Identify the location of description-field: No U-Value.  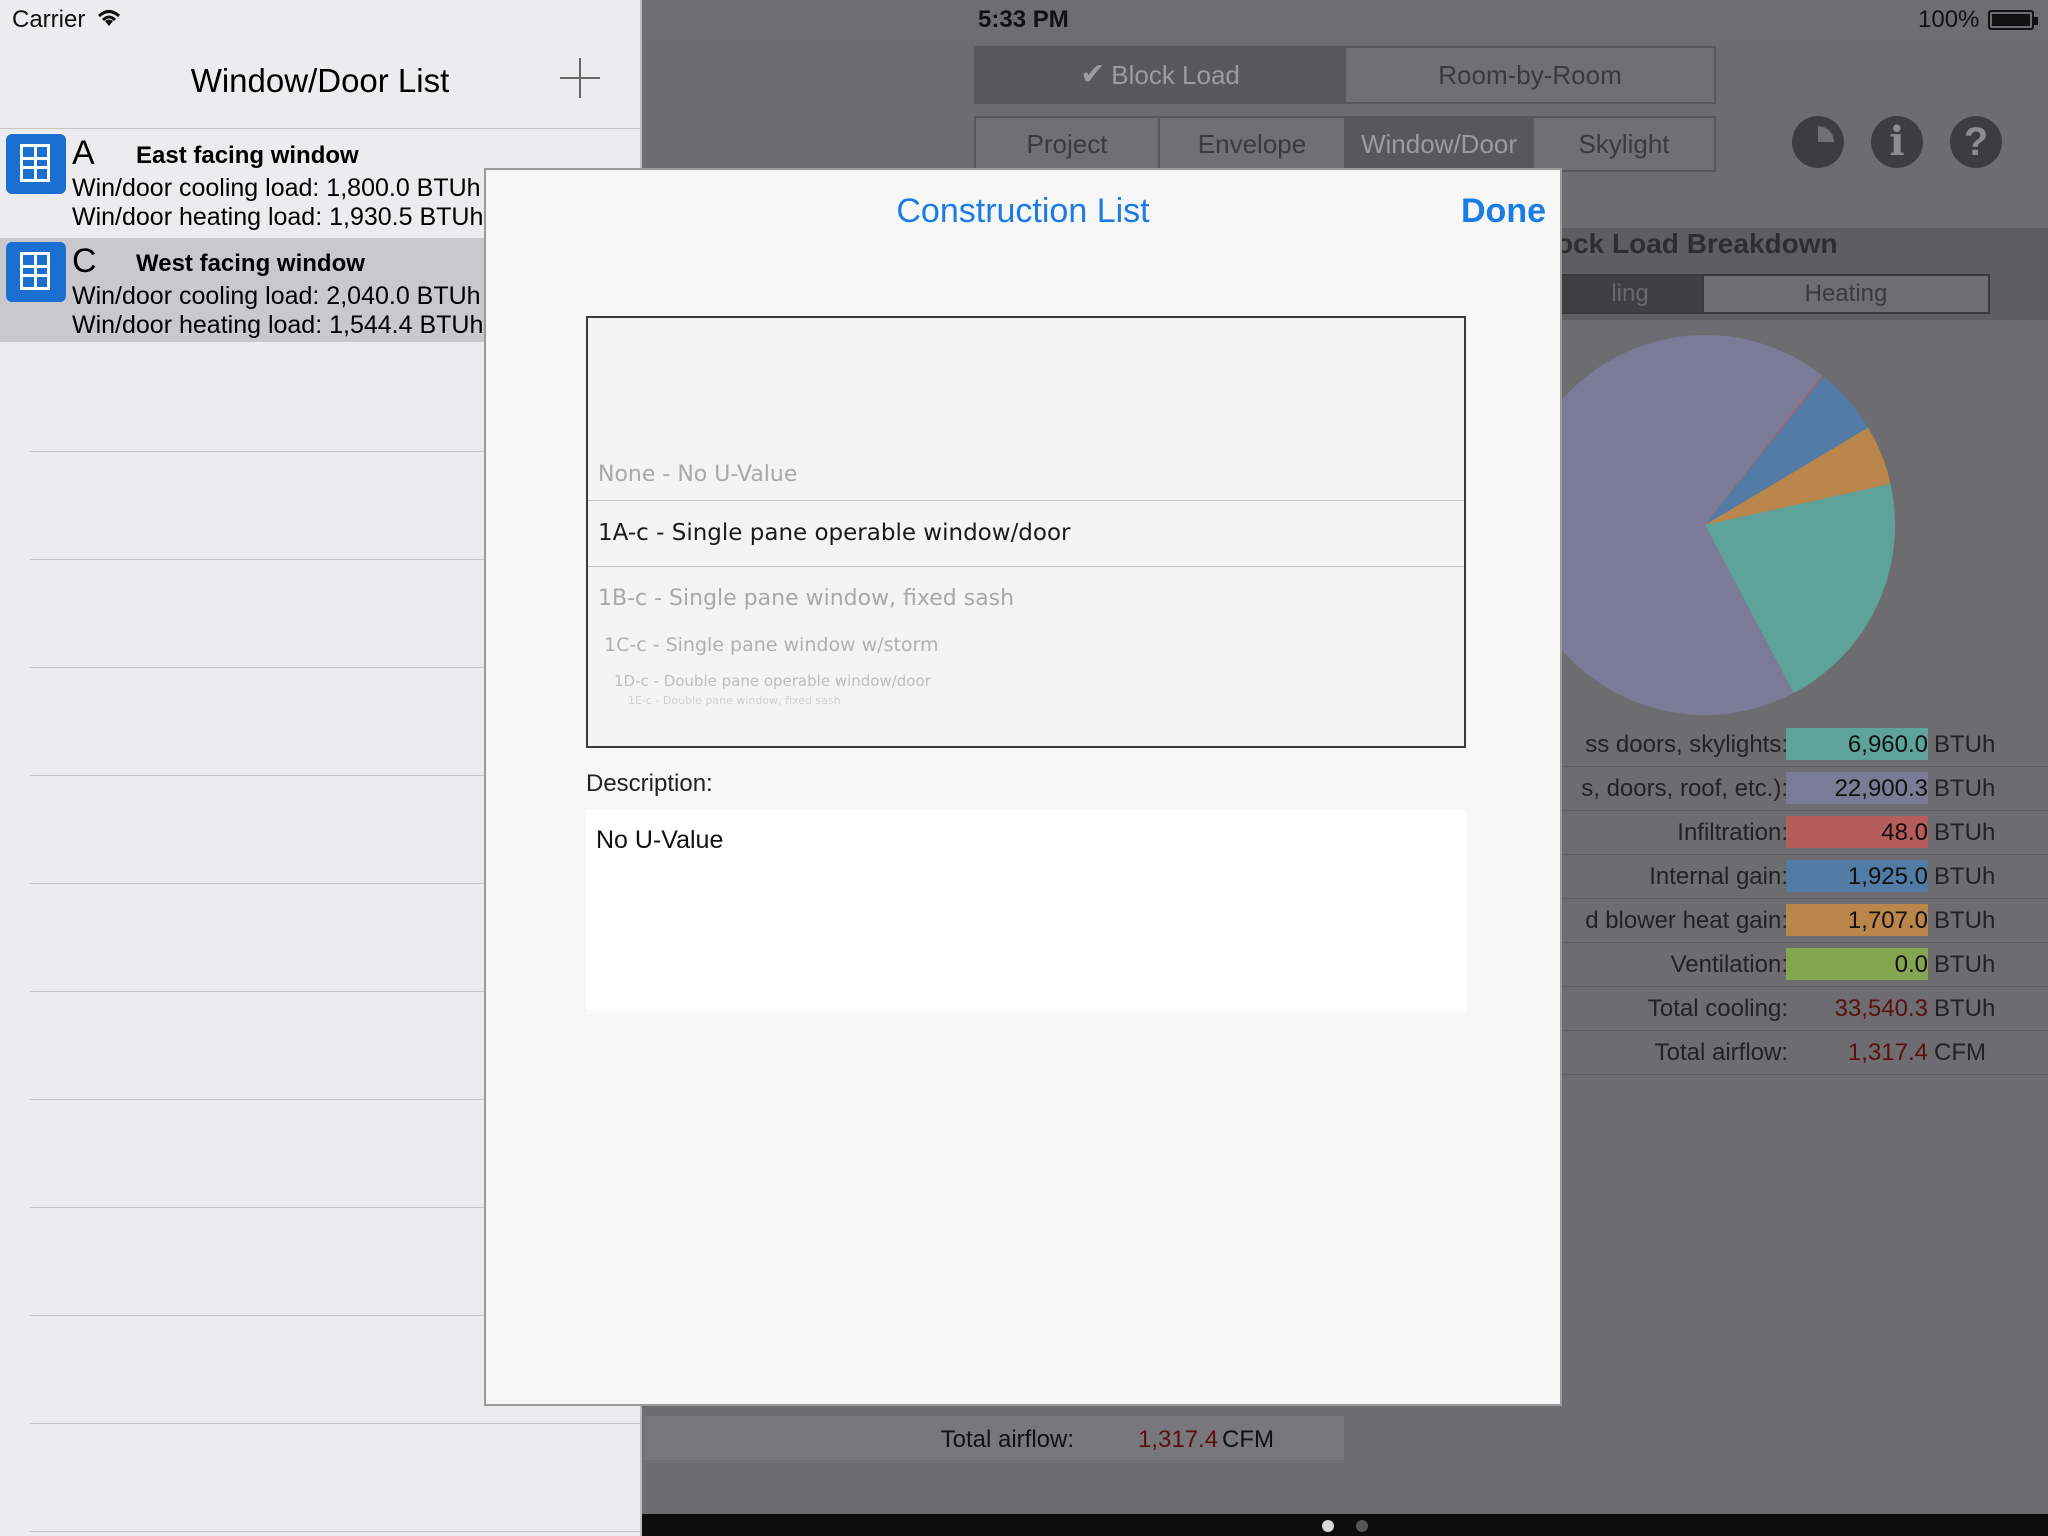
(1026, 910).